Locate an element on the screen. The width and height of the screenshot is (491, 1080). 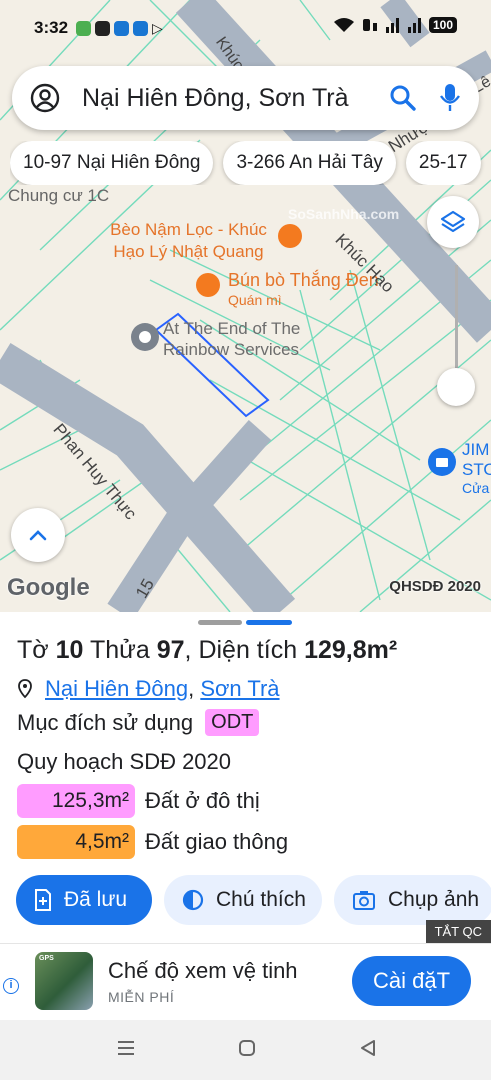
zone-area-badge: 4,5m² is located at coordinates (76, 842).